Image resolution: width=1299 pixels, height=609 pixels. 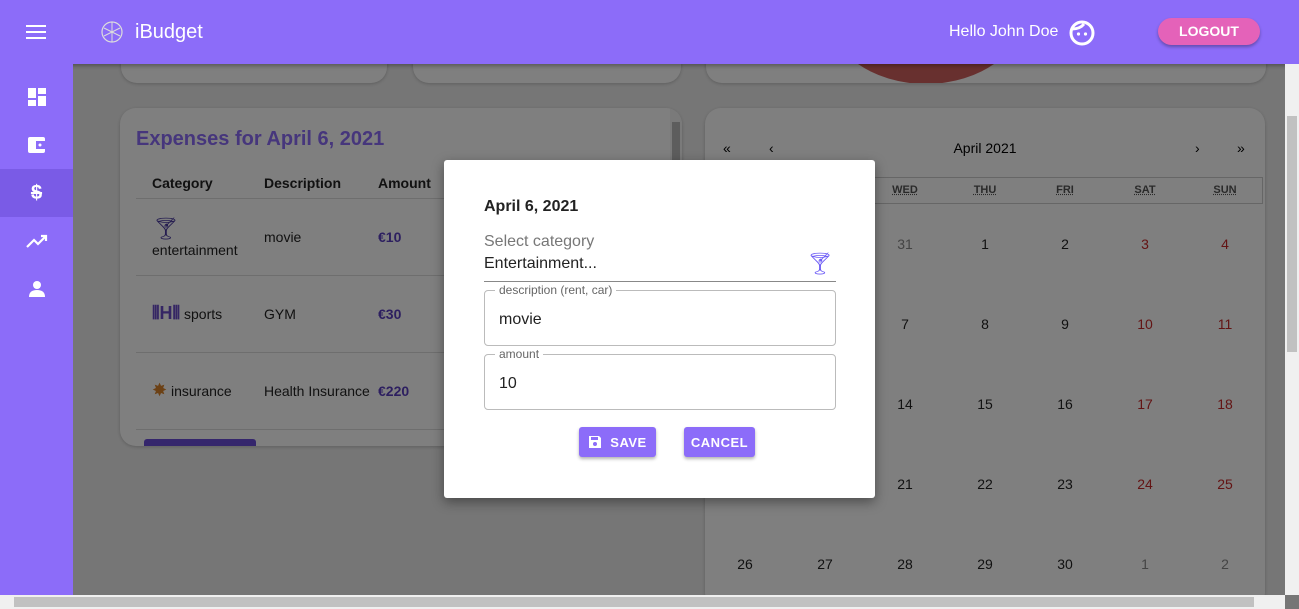 What do you see at coordinates (36, 336) in the screenshot?
I see `sidebar: $` at bounding box center [36, 336].